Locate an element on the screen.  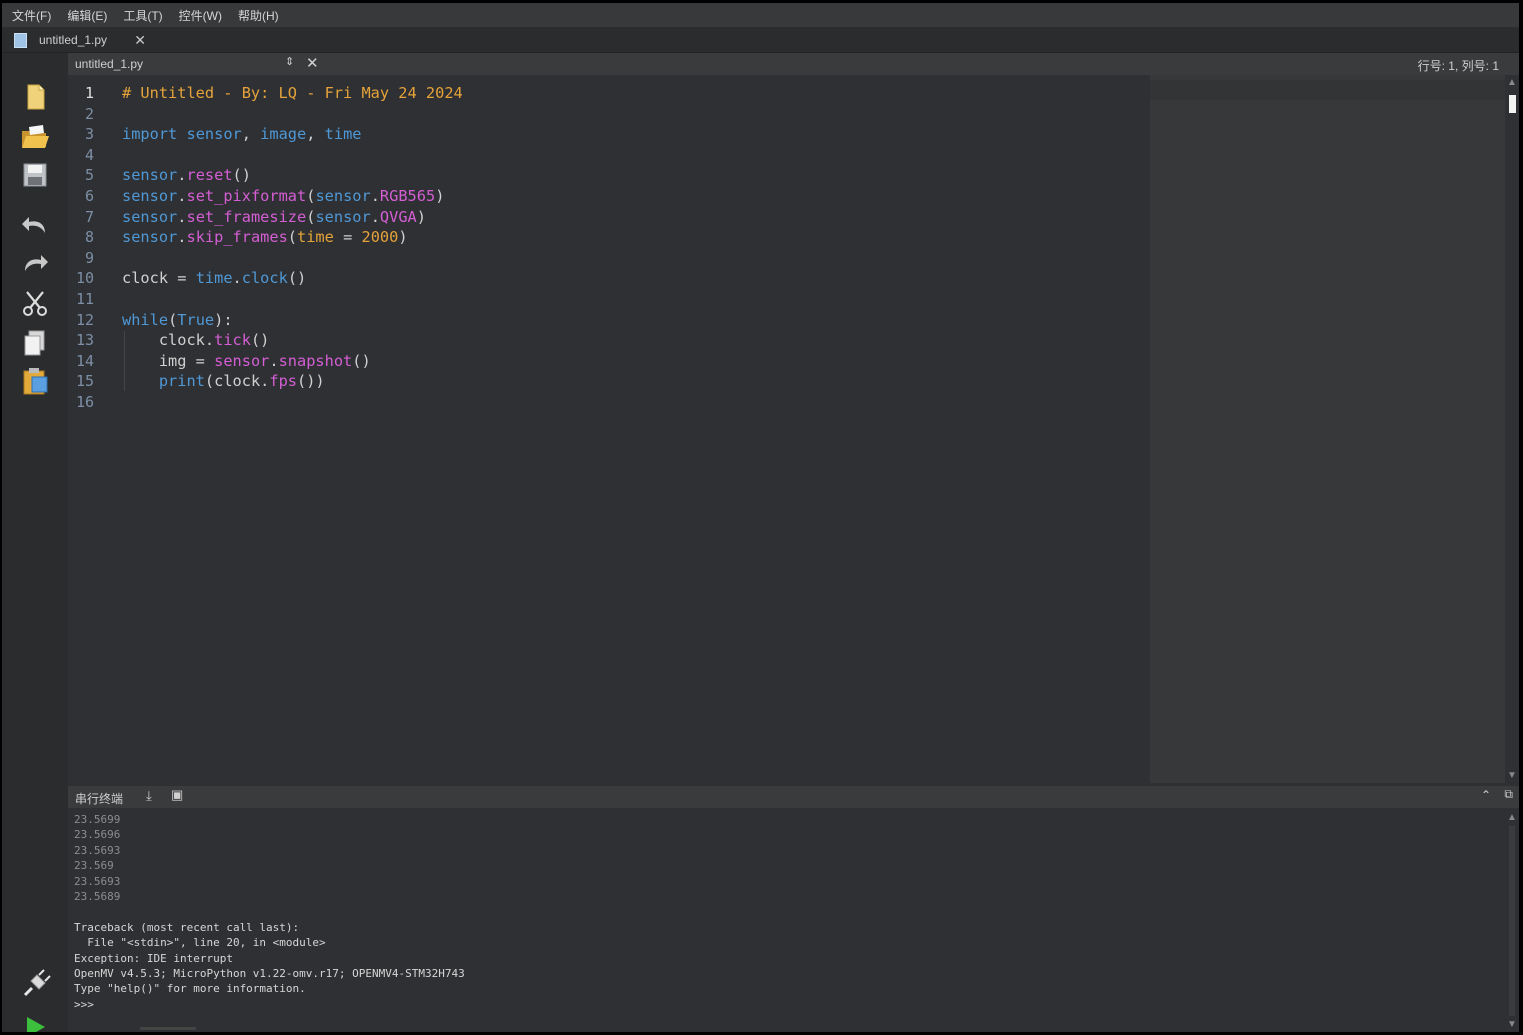
cursor-position: 行号: 1, 列号: 1 is located at coordinates (1458, 66).